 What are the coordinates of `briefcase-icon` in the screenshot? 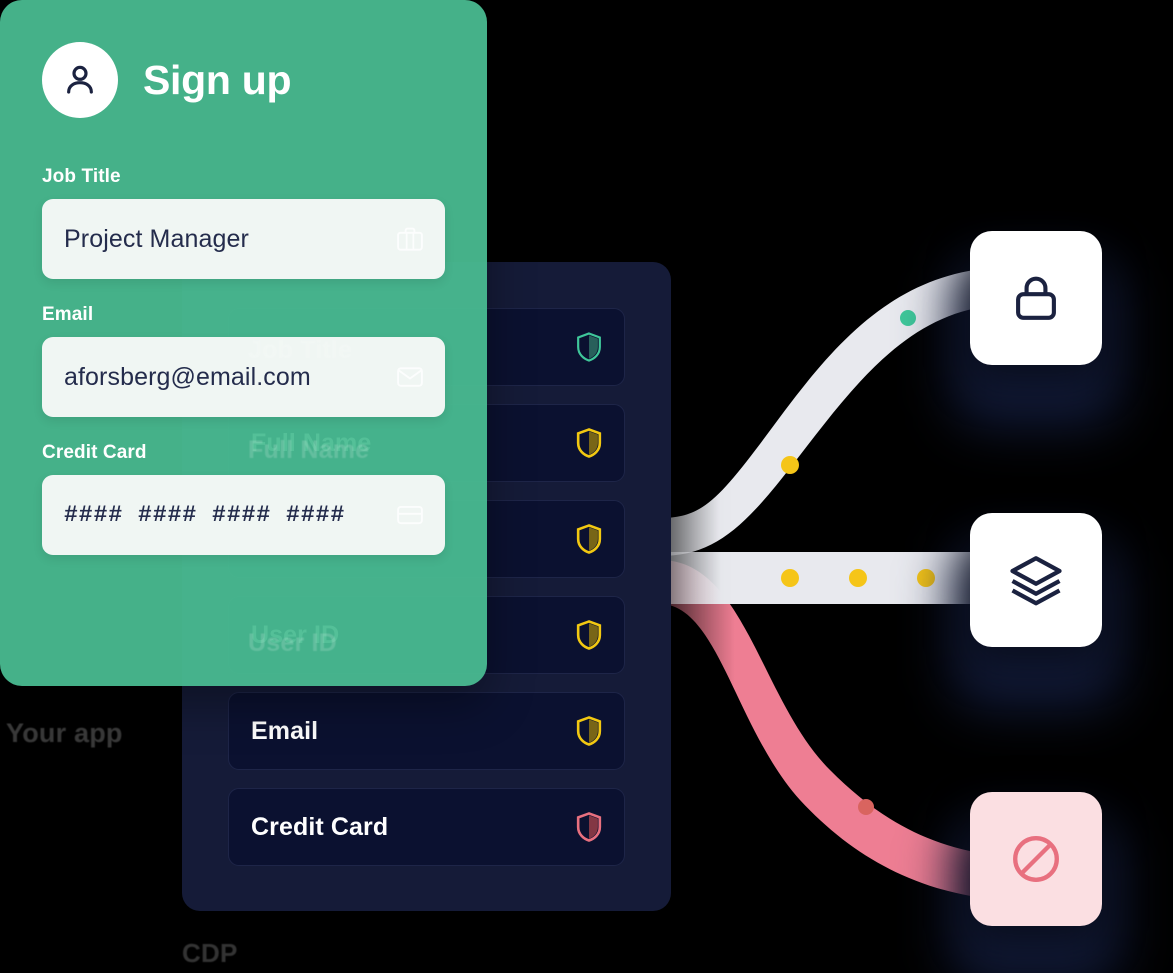 It's located at (410, 239).